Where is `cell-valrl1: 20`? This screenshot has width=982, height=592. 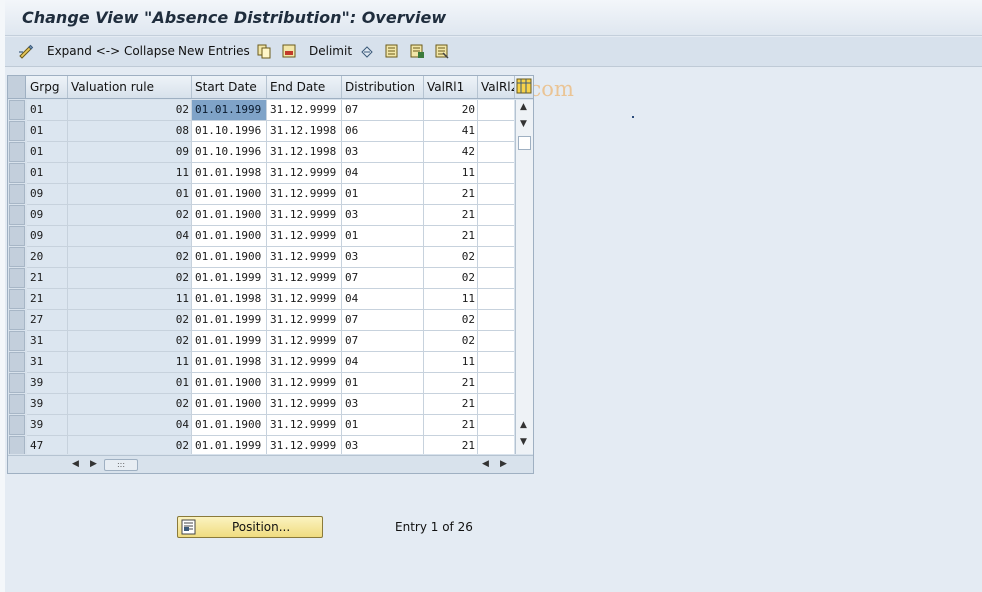
cell-valrl1: 20 is located at coordinates (451, 110).